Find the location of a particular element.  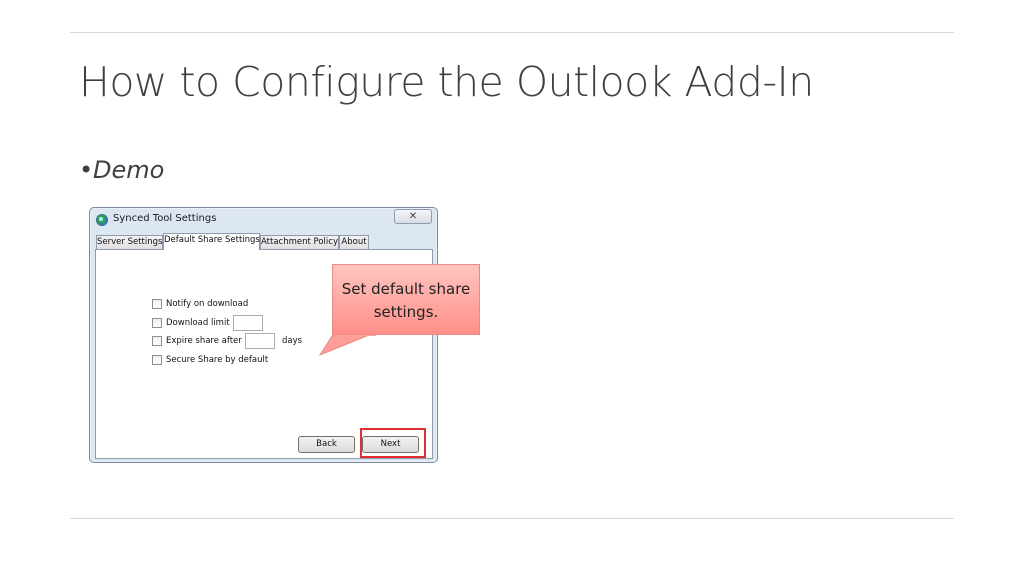

days-label: days is located at coordinates (292, 341).